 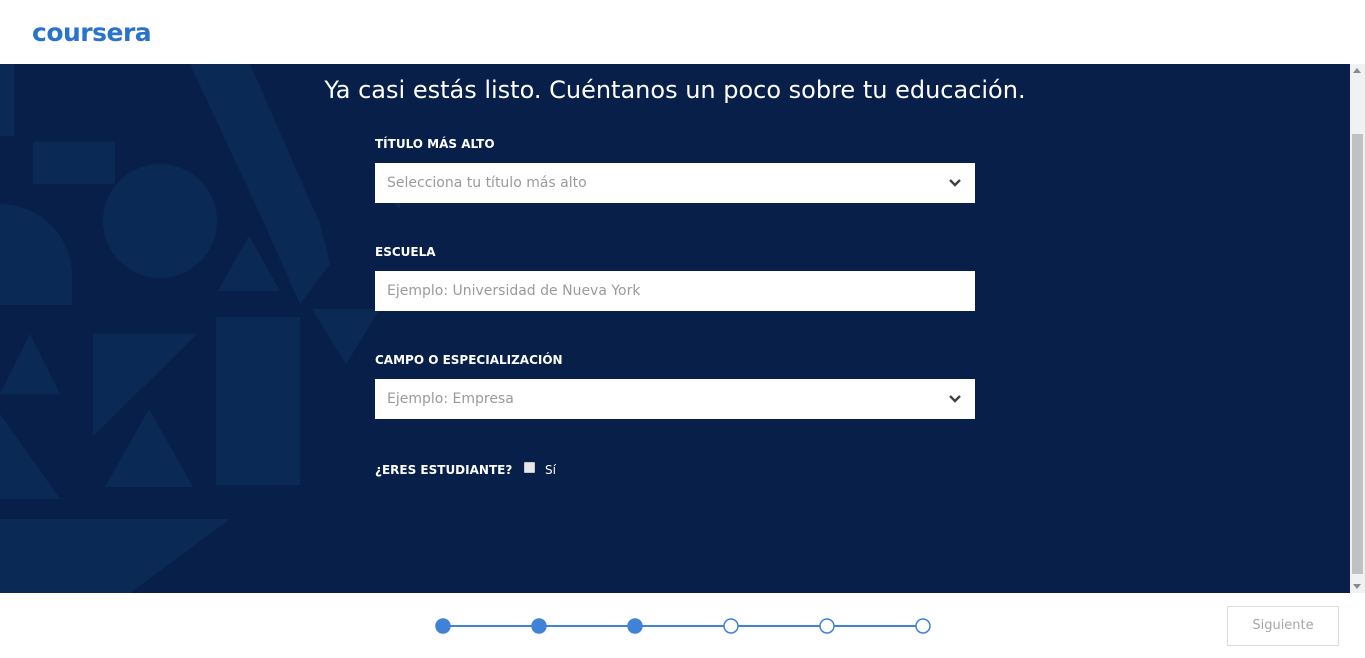 I want to click on degree-placeholder: Selecciona tu título más alto, so click(x=487, y=183).